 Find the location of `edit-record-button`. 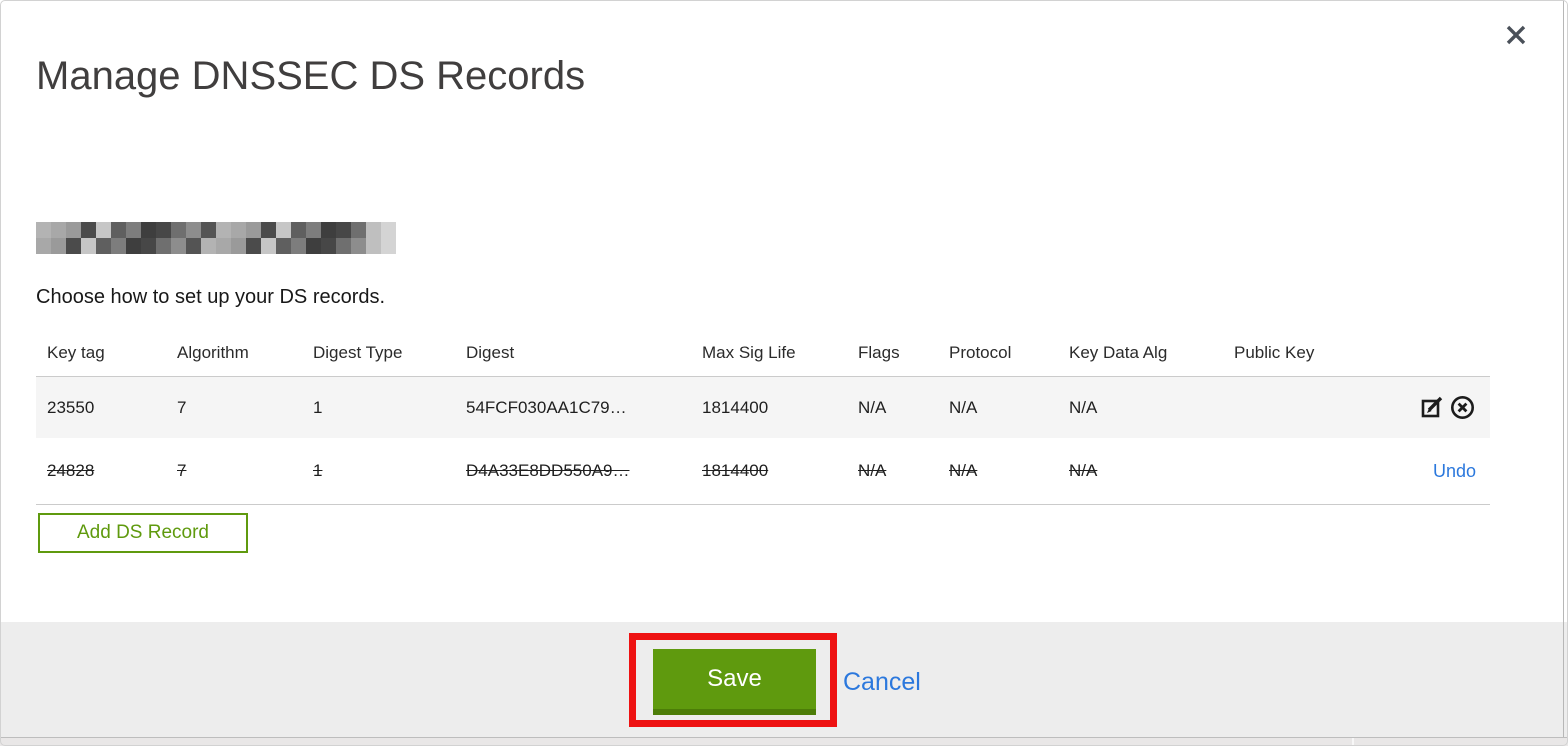

edit-record-button is located at coordinates (1432, 407).